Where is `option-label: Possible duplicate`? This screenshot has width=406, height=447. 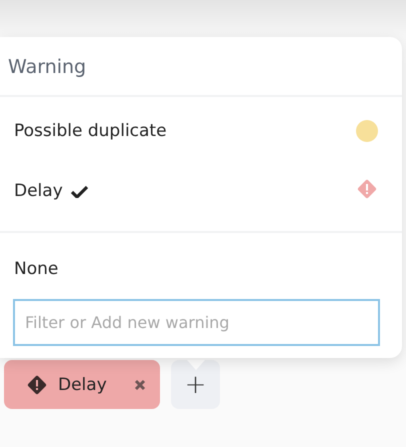
option-label: Possible duplicate is located at coordinates (90, 131).